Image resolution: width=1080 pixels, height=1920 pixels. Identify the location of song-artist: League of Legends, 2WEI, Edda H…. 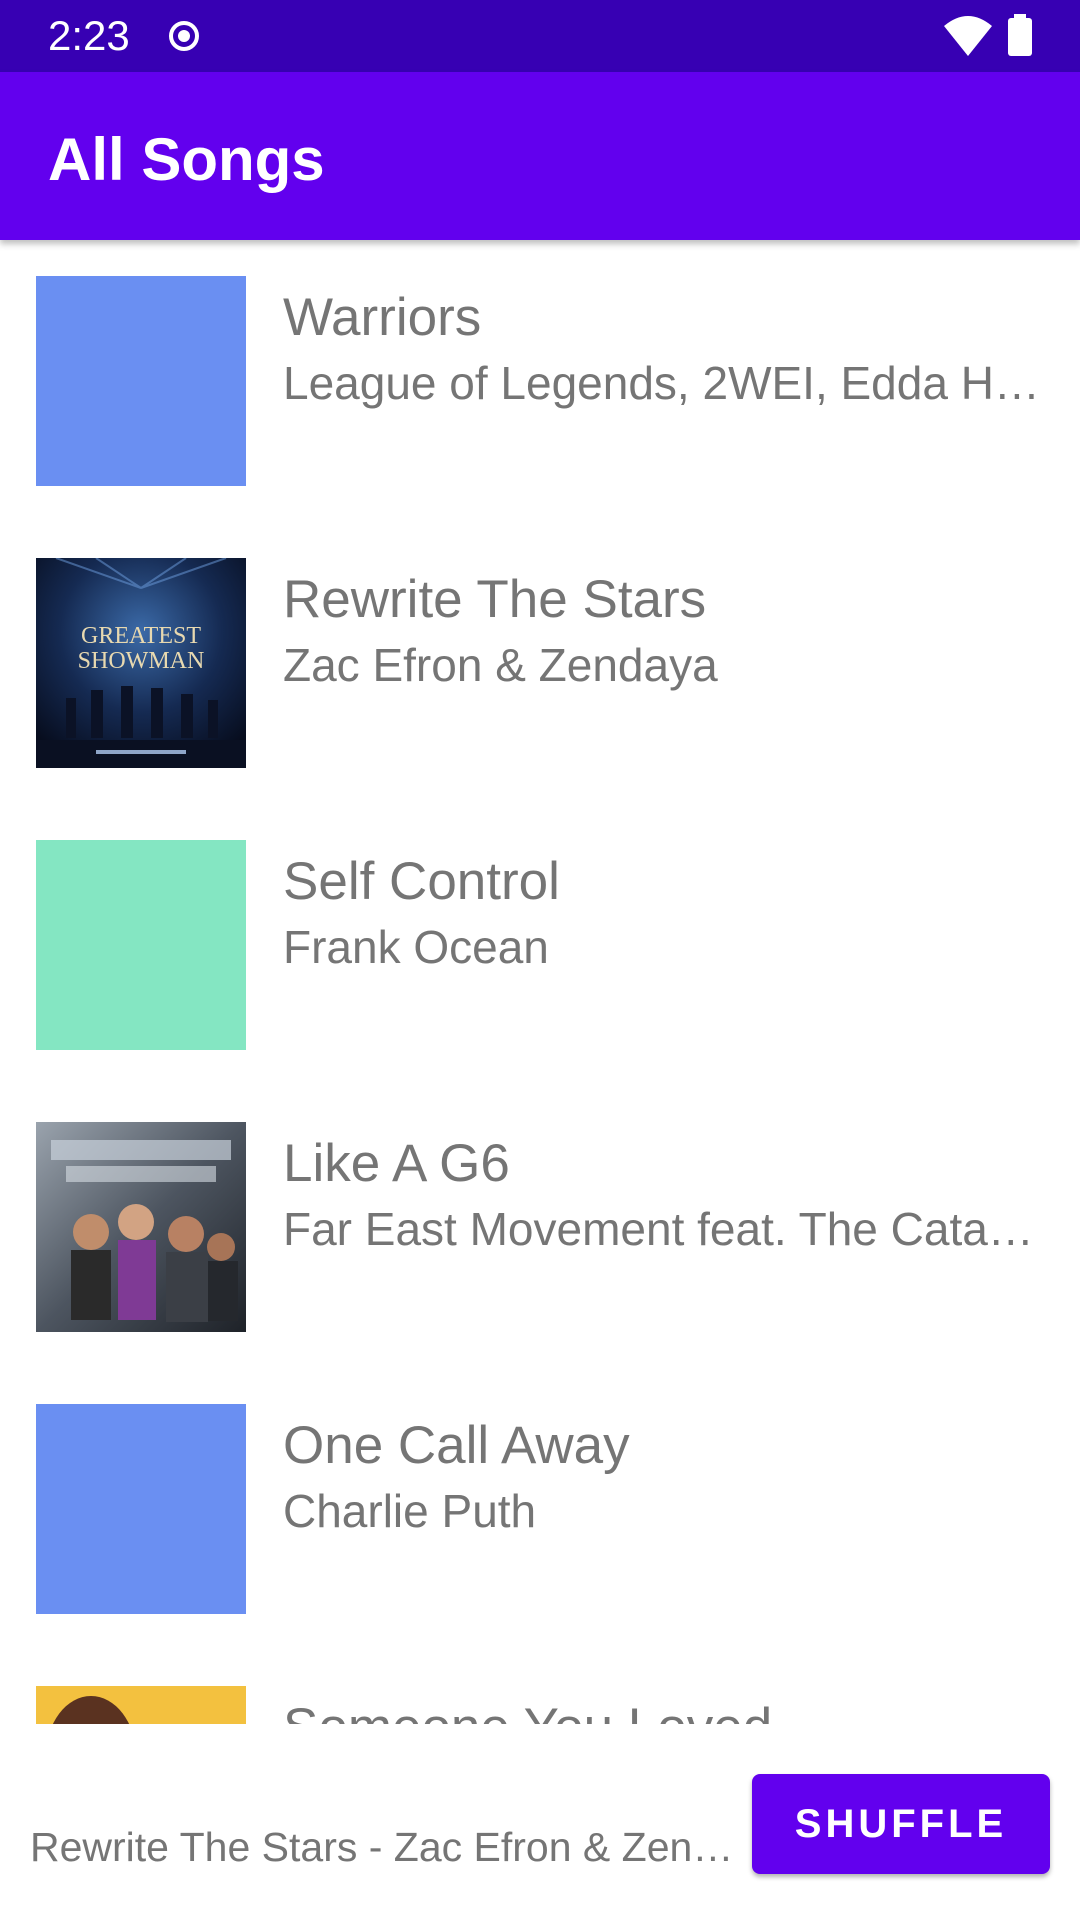
(661, 383).